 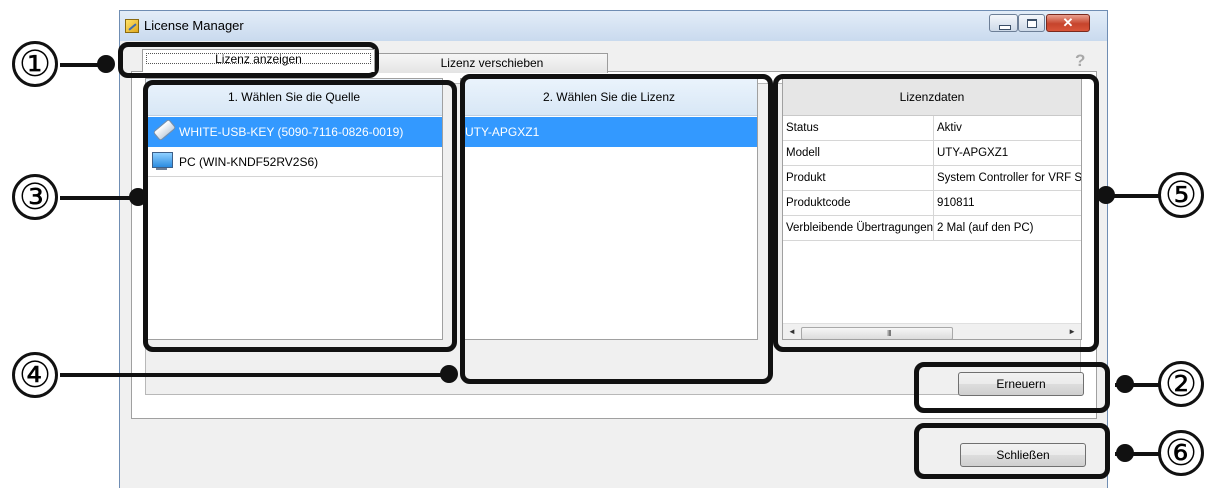 I want to click on callout-number-6: ⑥, so click(x=1181, y=453).